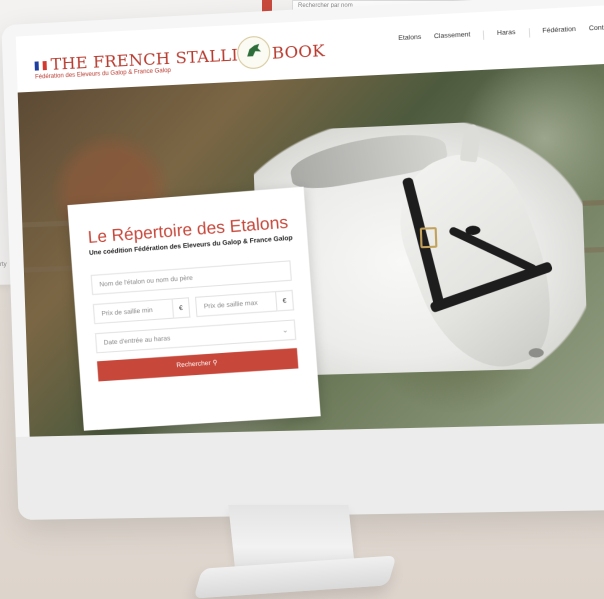  What do you see at coordinates (452, 36) in the screenshot?
I see `nav-classement: Classement` at bounding box center [452, 36].